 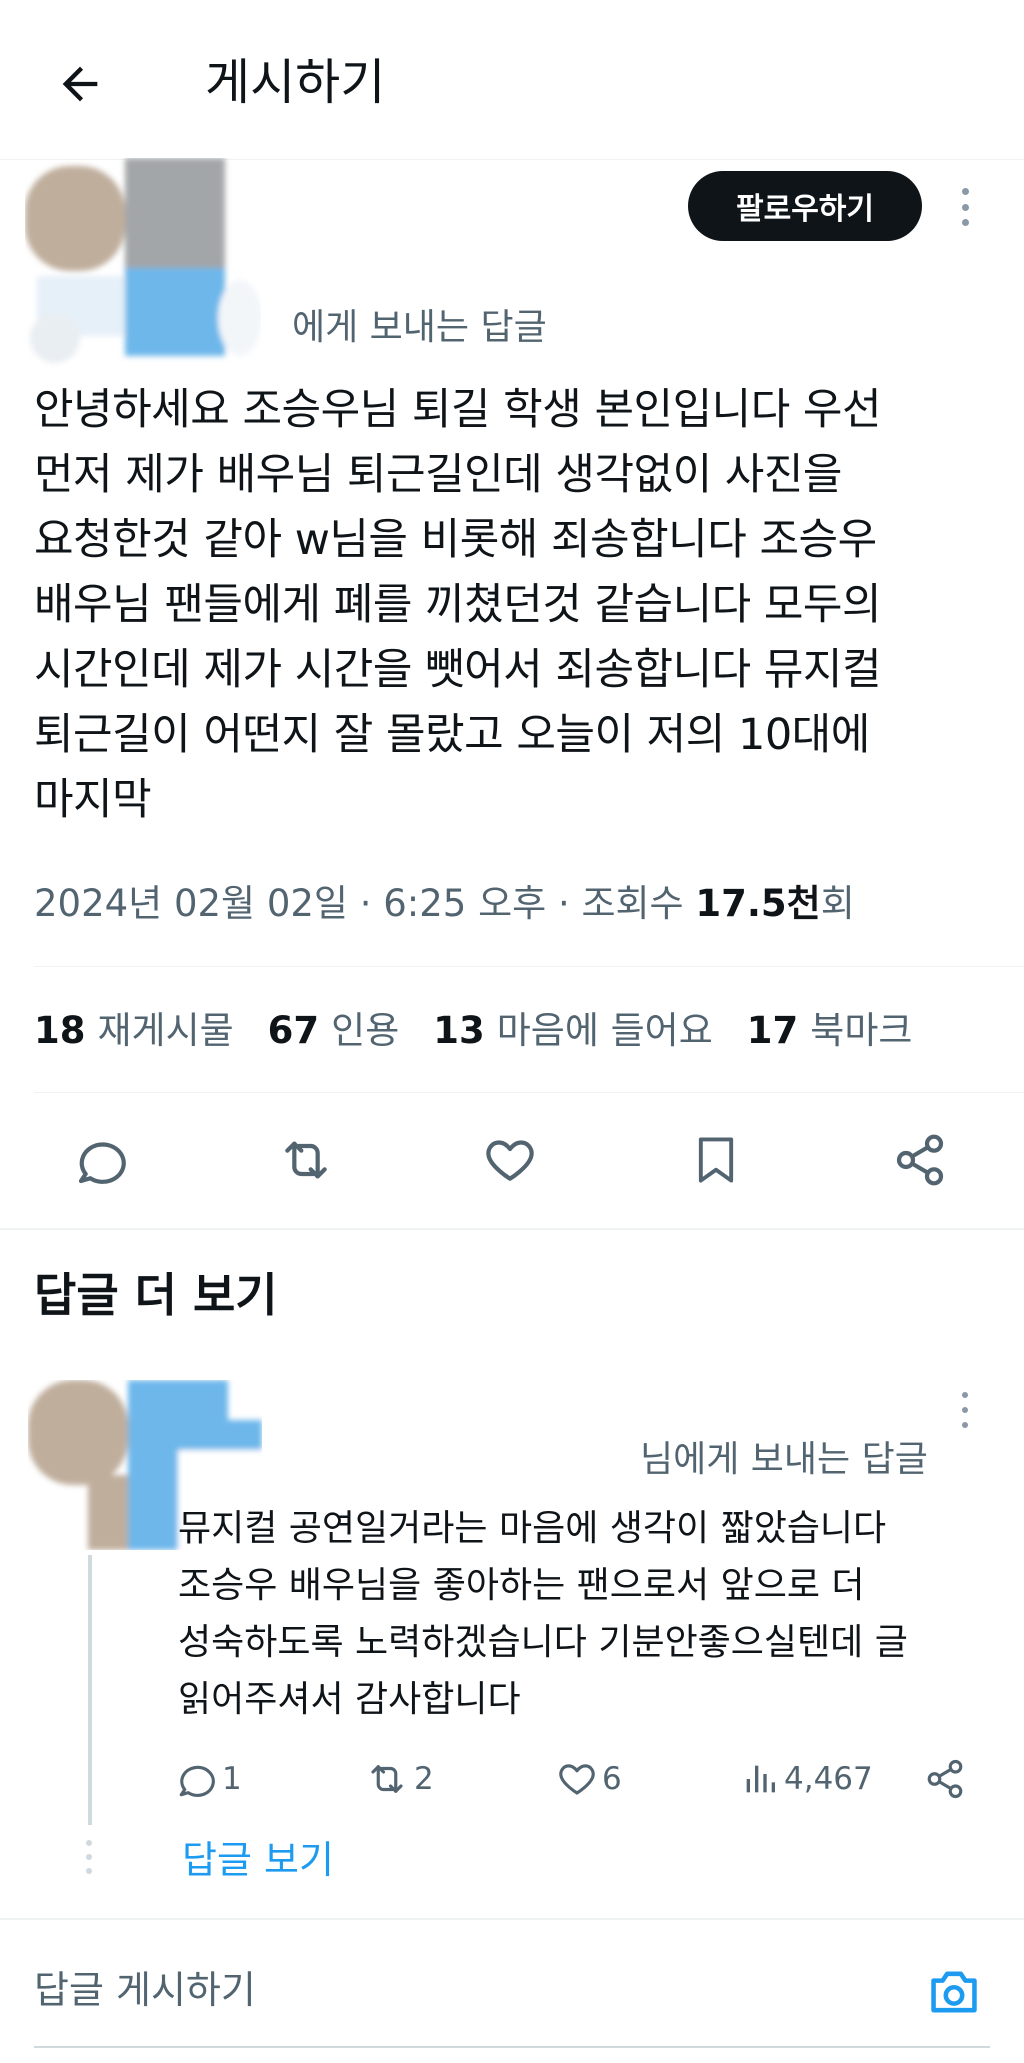 What do you see at coordinates (758, 903) in the screenshot?
I see `view-count: 17.5천` at bounding box center [758, 903].